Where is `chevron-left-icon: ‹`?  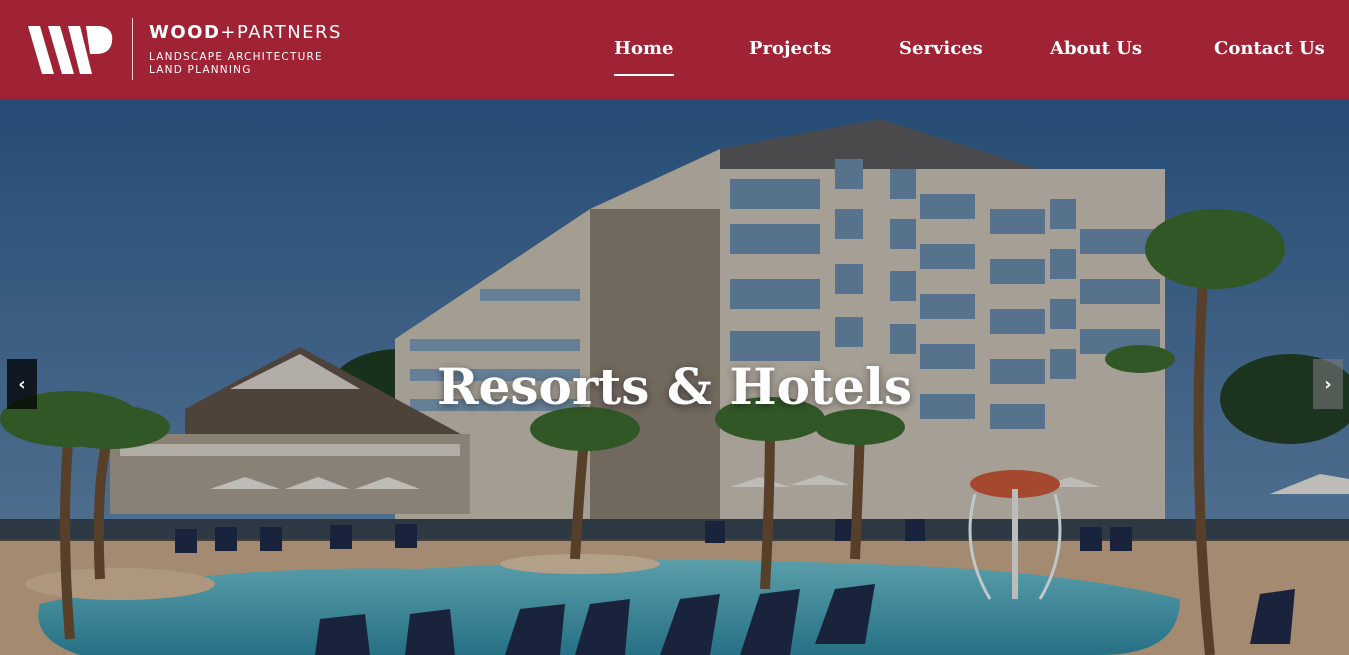 chevron-left-icon: ‹ is located at coordinates (22, 384).